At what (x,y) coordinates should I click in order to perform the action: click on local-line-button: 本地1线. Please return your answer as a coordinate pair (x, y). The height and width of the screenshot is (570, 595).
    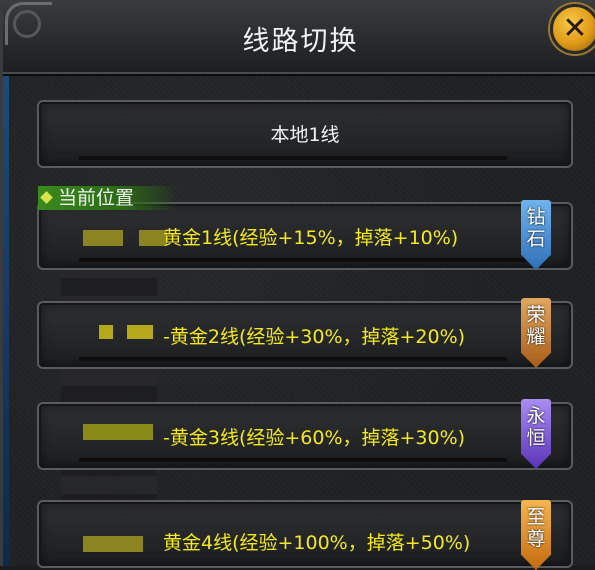
    Looking at the image, I should click on (305, 134).